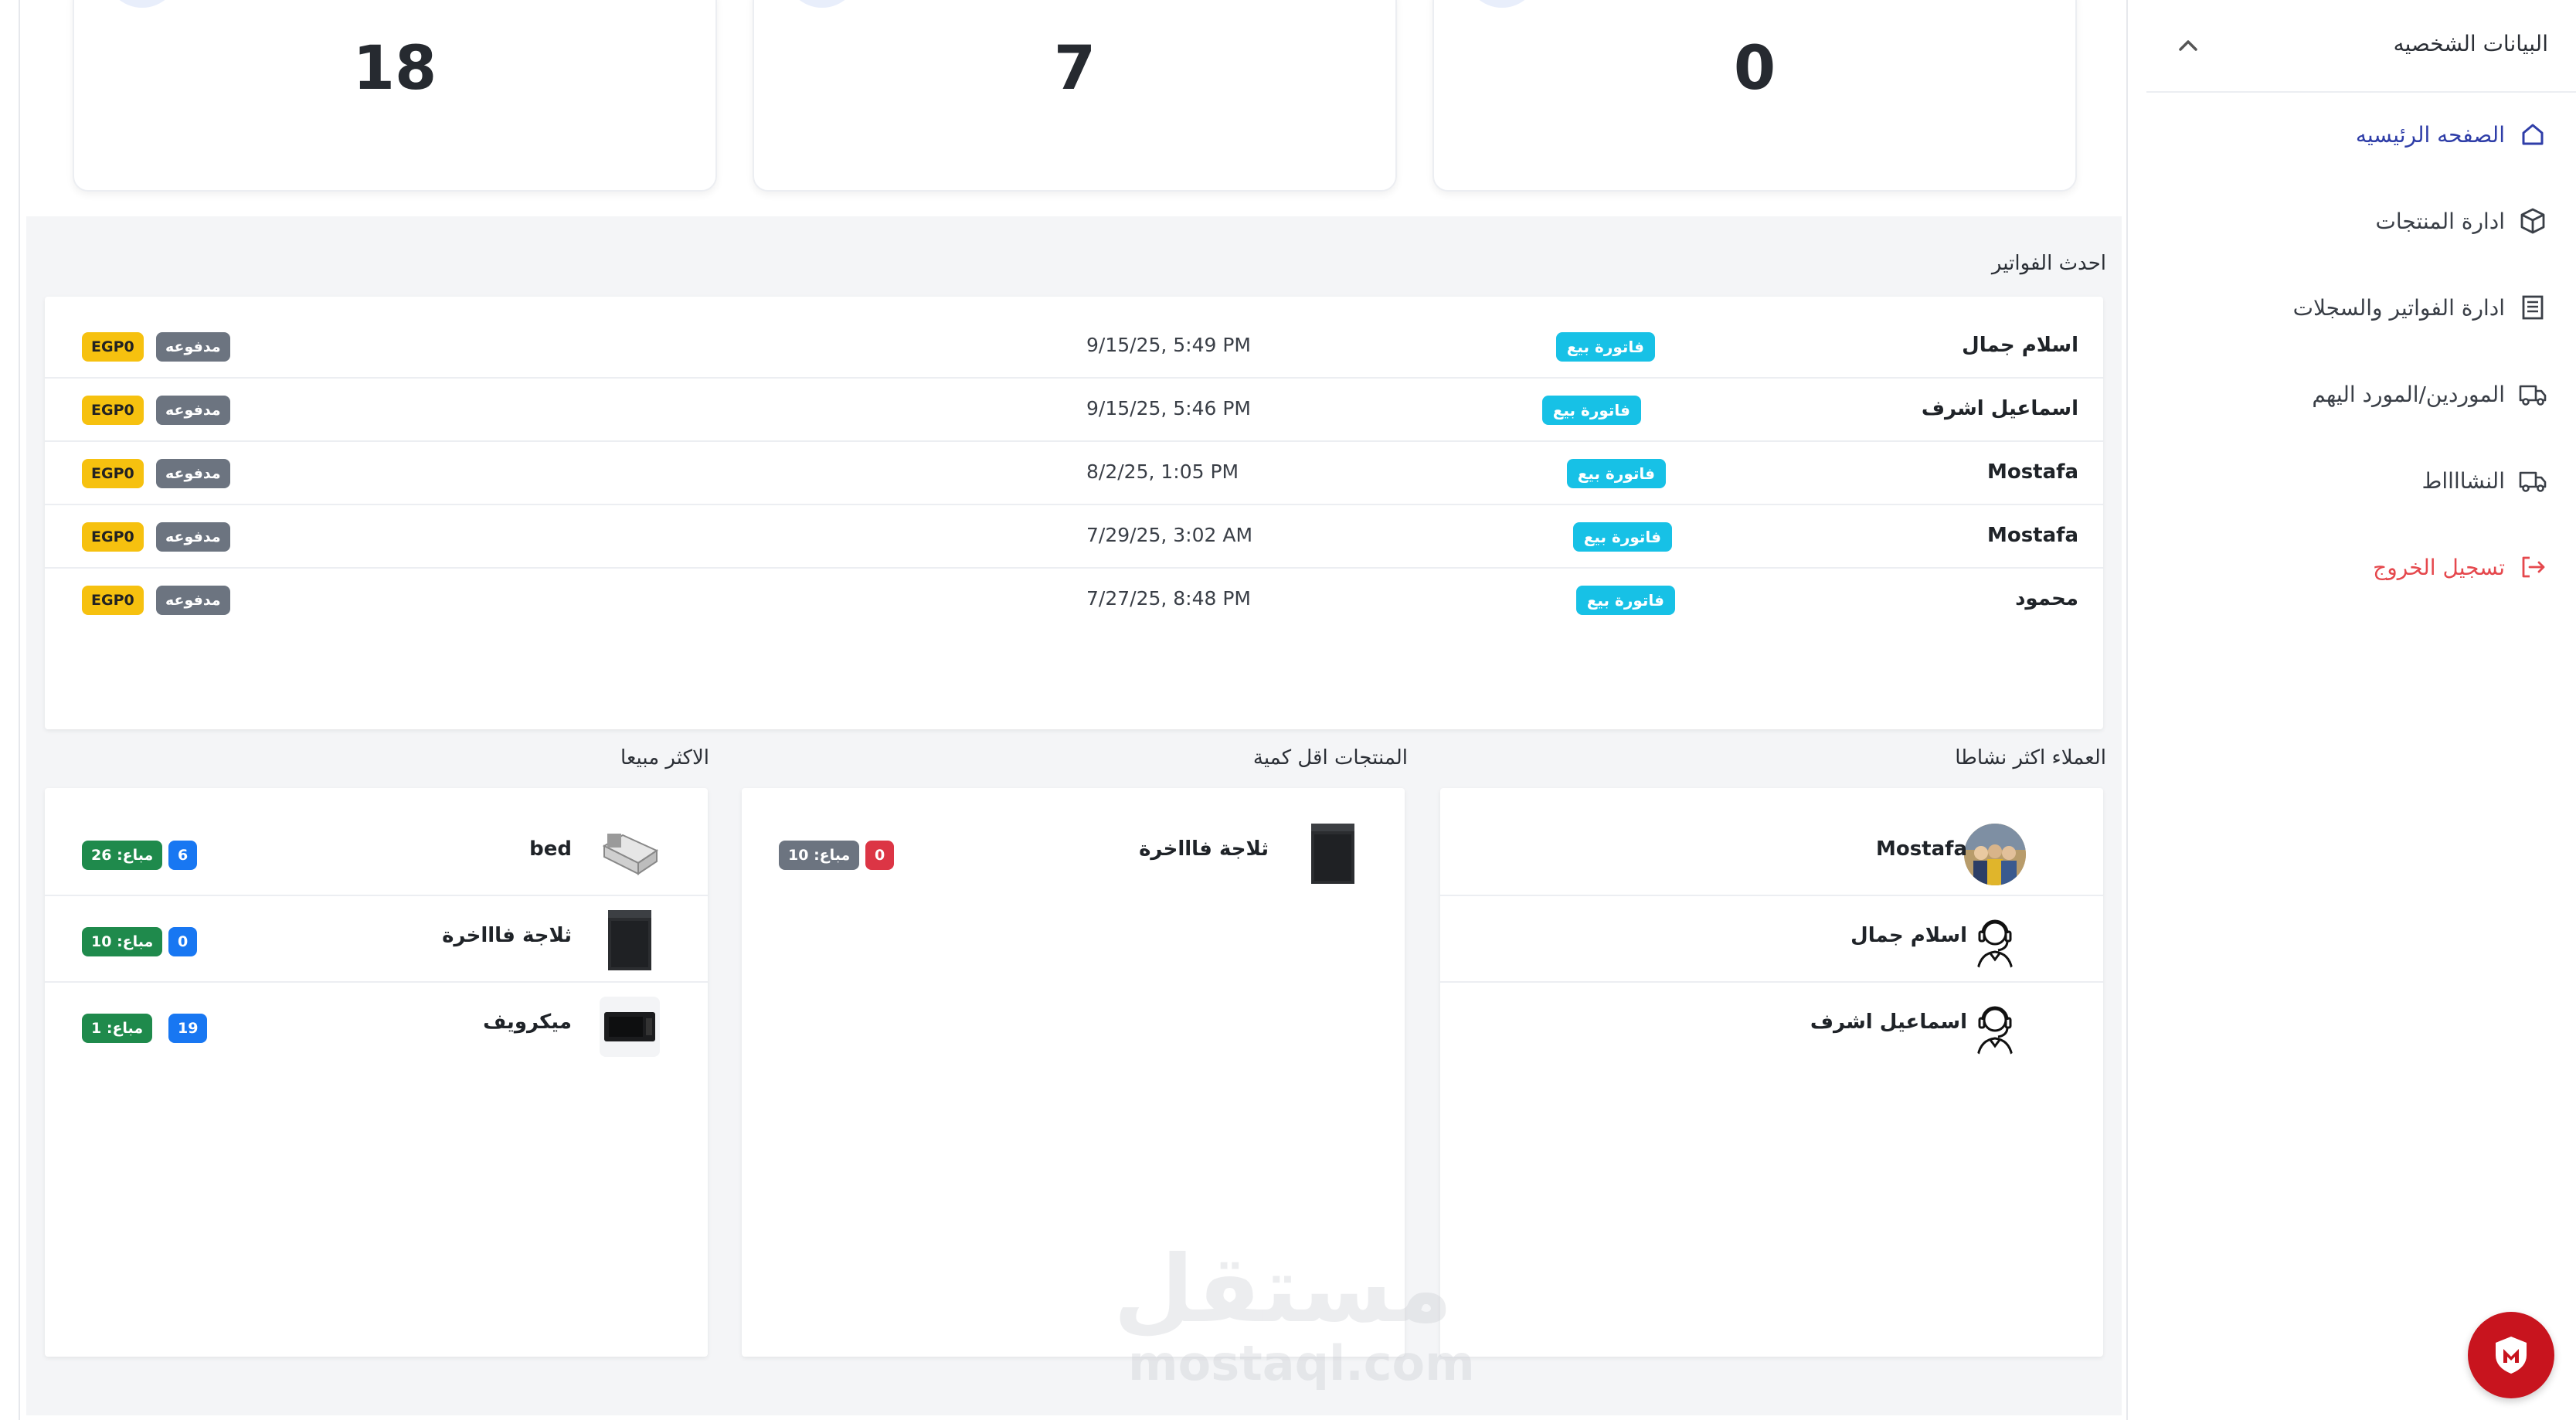 This screenshot has height=1420, width=2576. What do you see at coordinates (1330, 758) in the screenshot?
I see `low-stock-title: المنتجات اقل كمية` at bounding box center [1330, 758].